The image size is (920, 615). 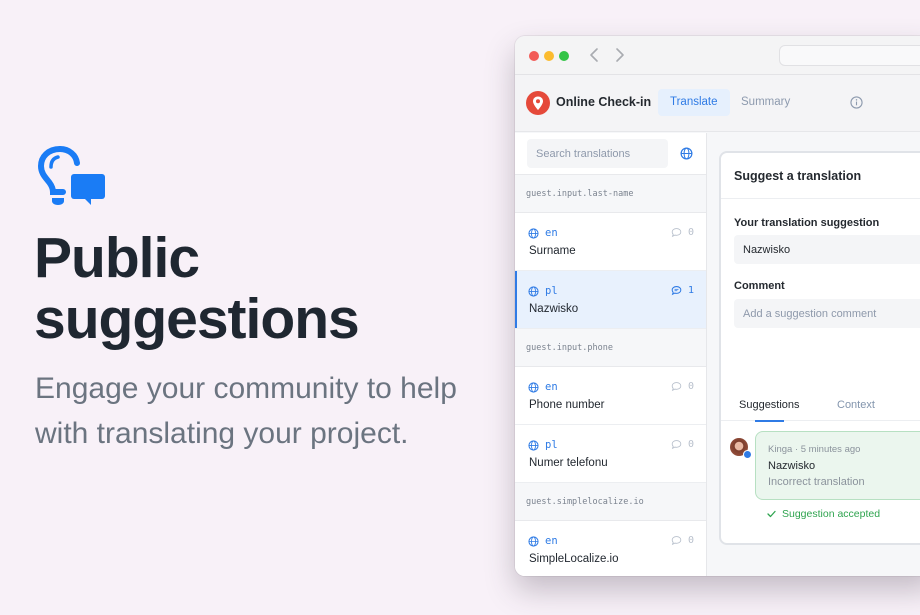 I want to click on translation-text: Phone number, so click(x=567, y=405).